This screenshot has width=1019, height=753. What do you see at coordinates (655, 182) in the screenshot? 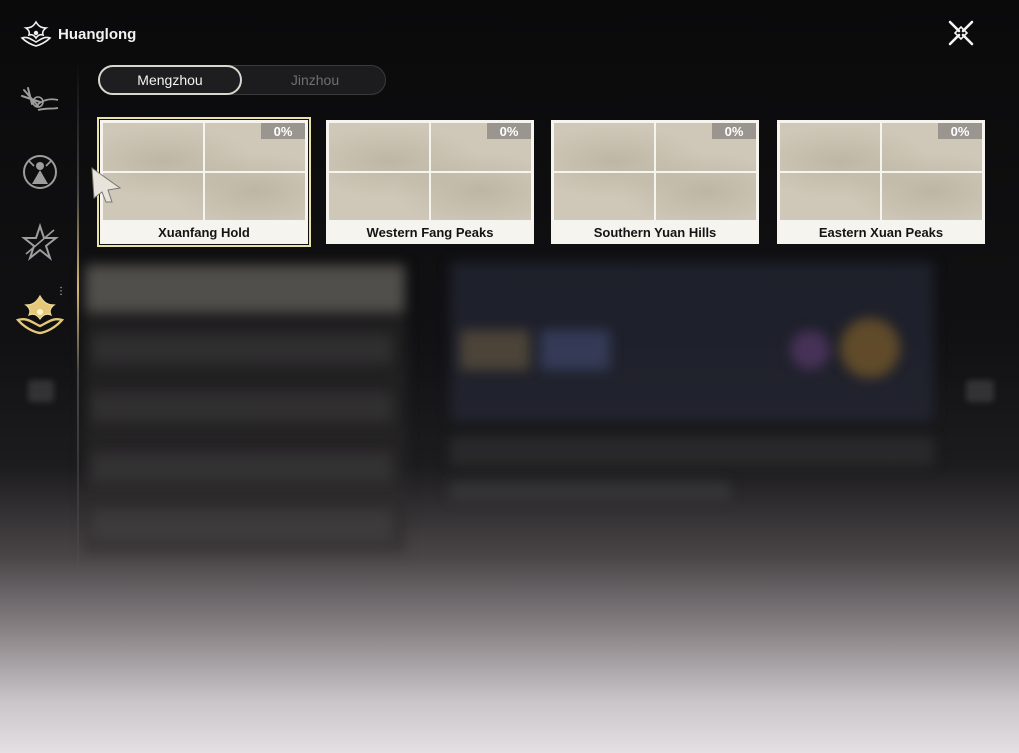
I see `region-card-southern-yuan-hills: 0% Southern Yuan Hills` at bounding box center [655, 182].